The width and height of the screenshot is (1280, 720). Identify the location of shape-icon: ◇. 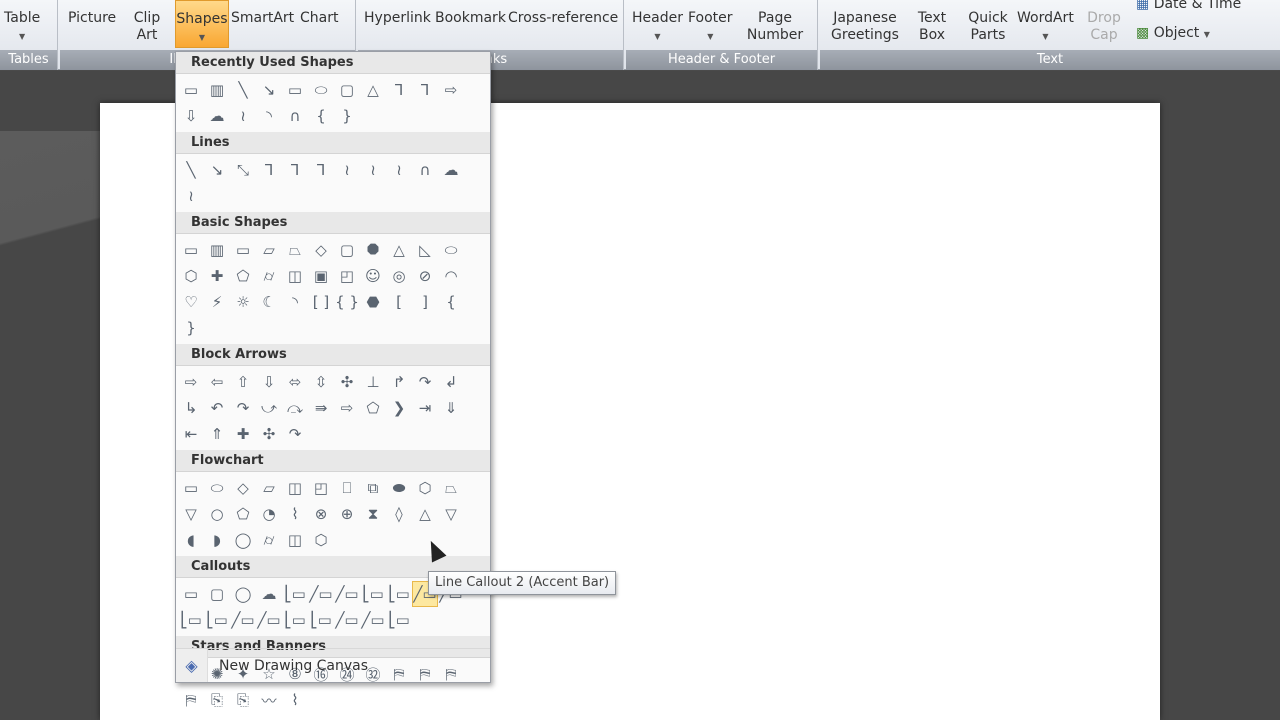
(321, 250).